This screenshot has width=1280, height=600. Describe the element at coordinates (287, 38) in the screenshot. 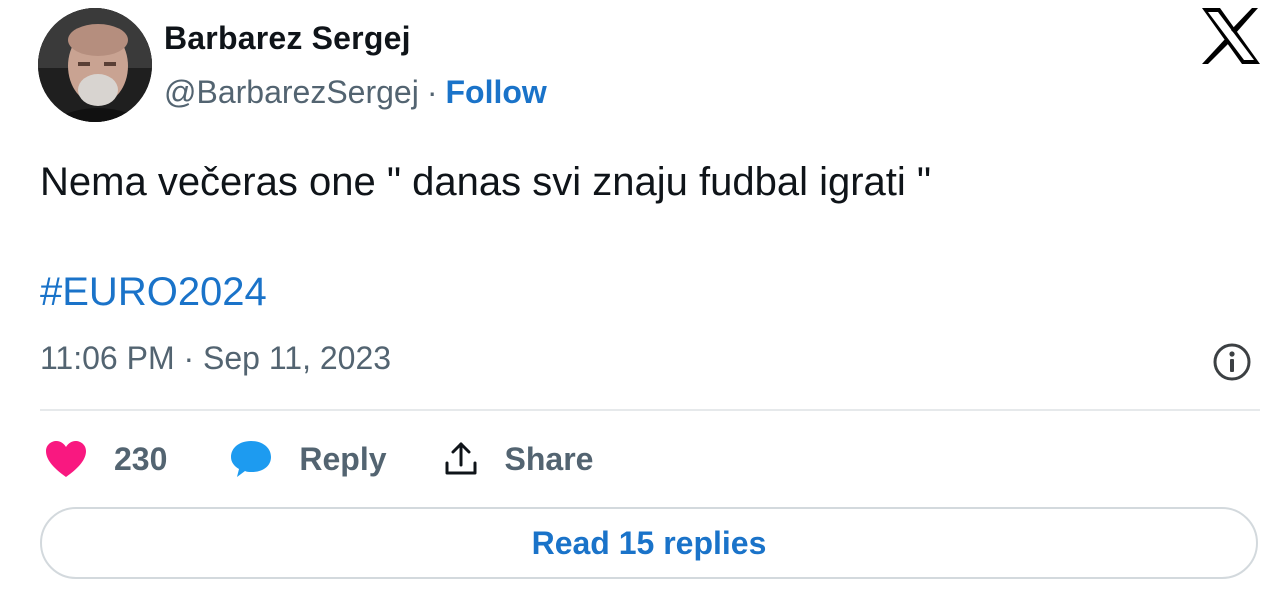

I see `author-display-name: Barbarez Sergej` at that location.